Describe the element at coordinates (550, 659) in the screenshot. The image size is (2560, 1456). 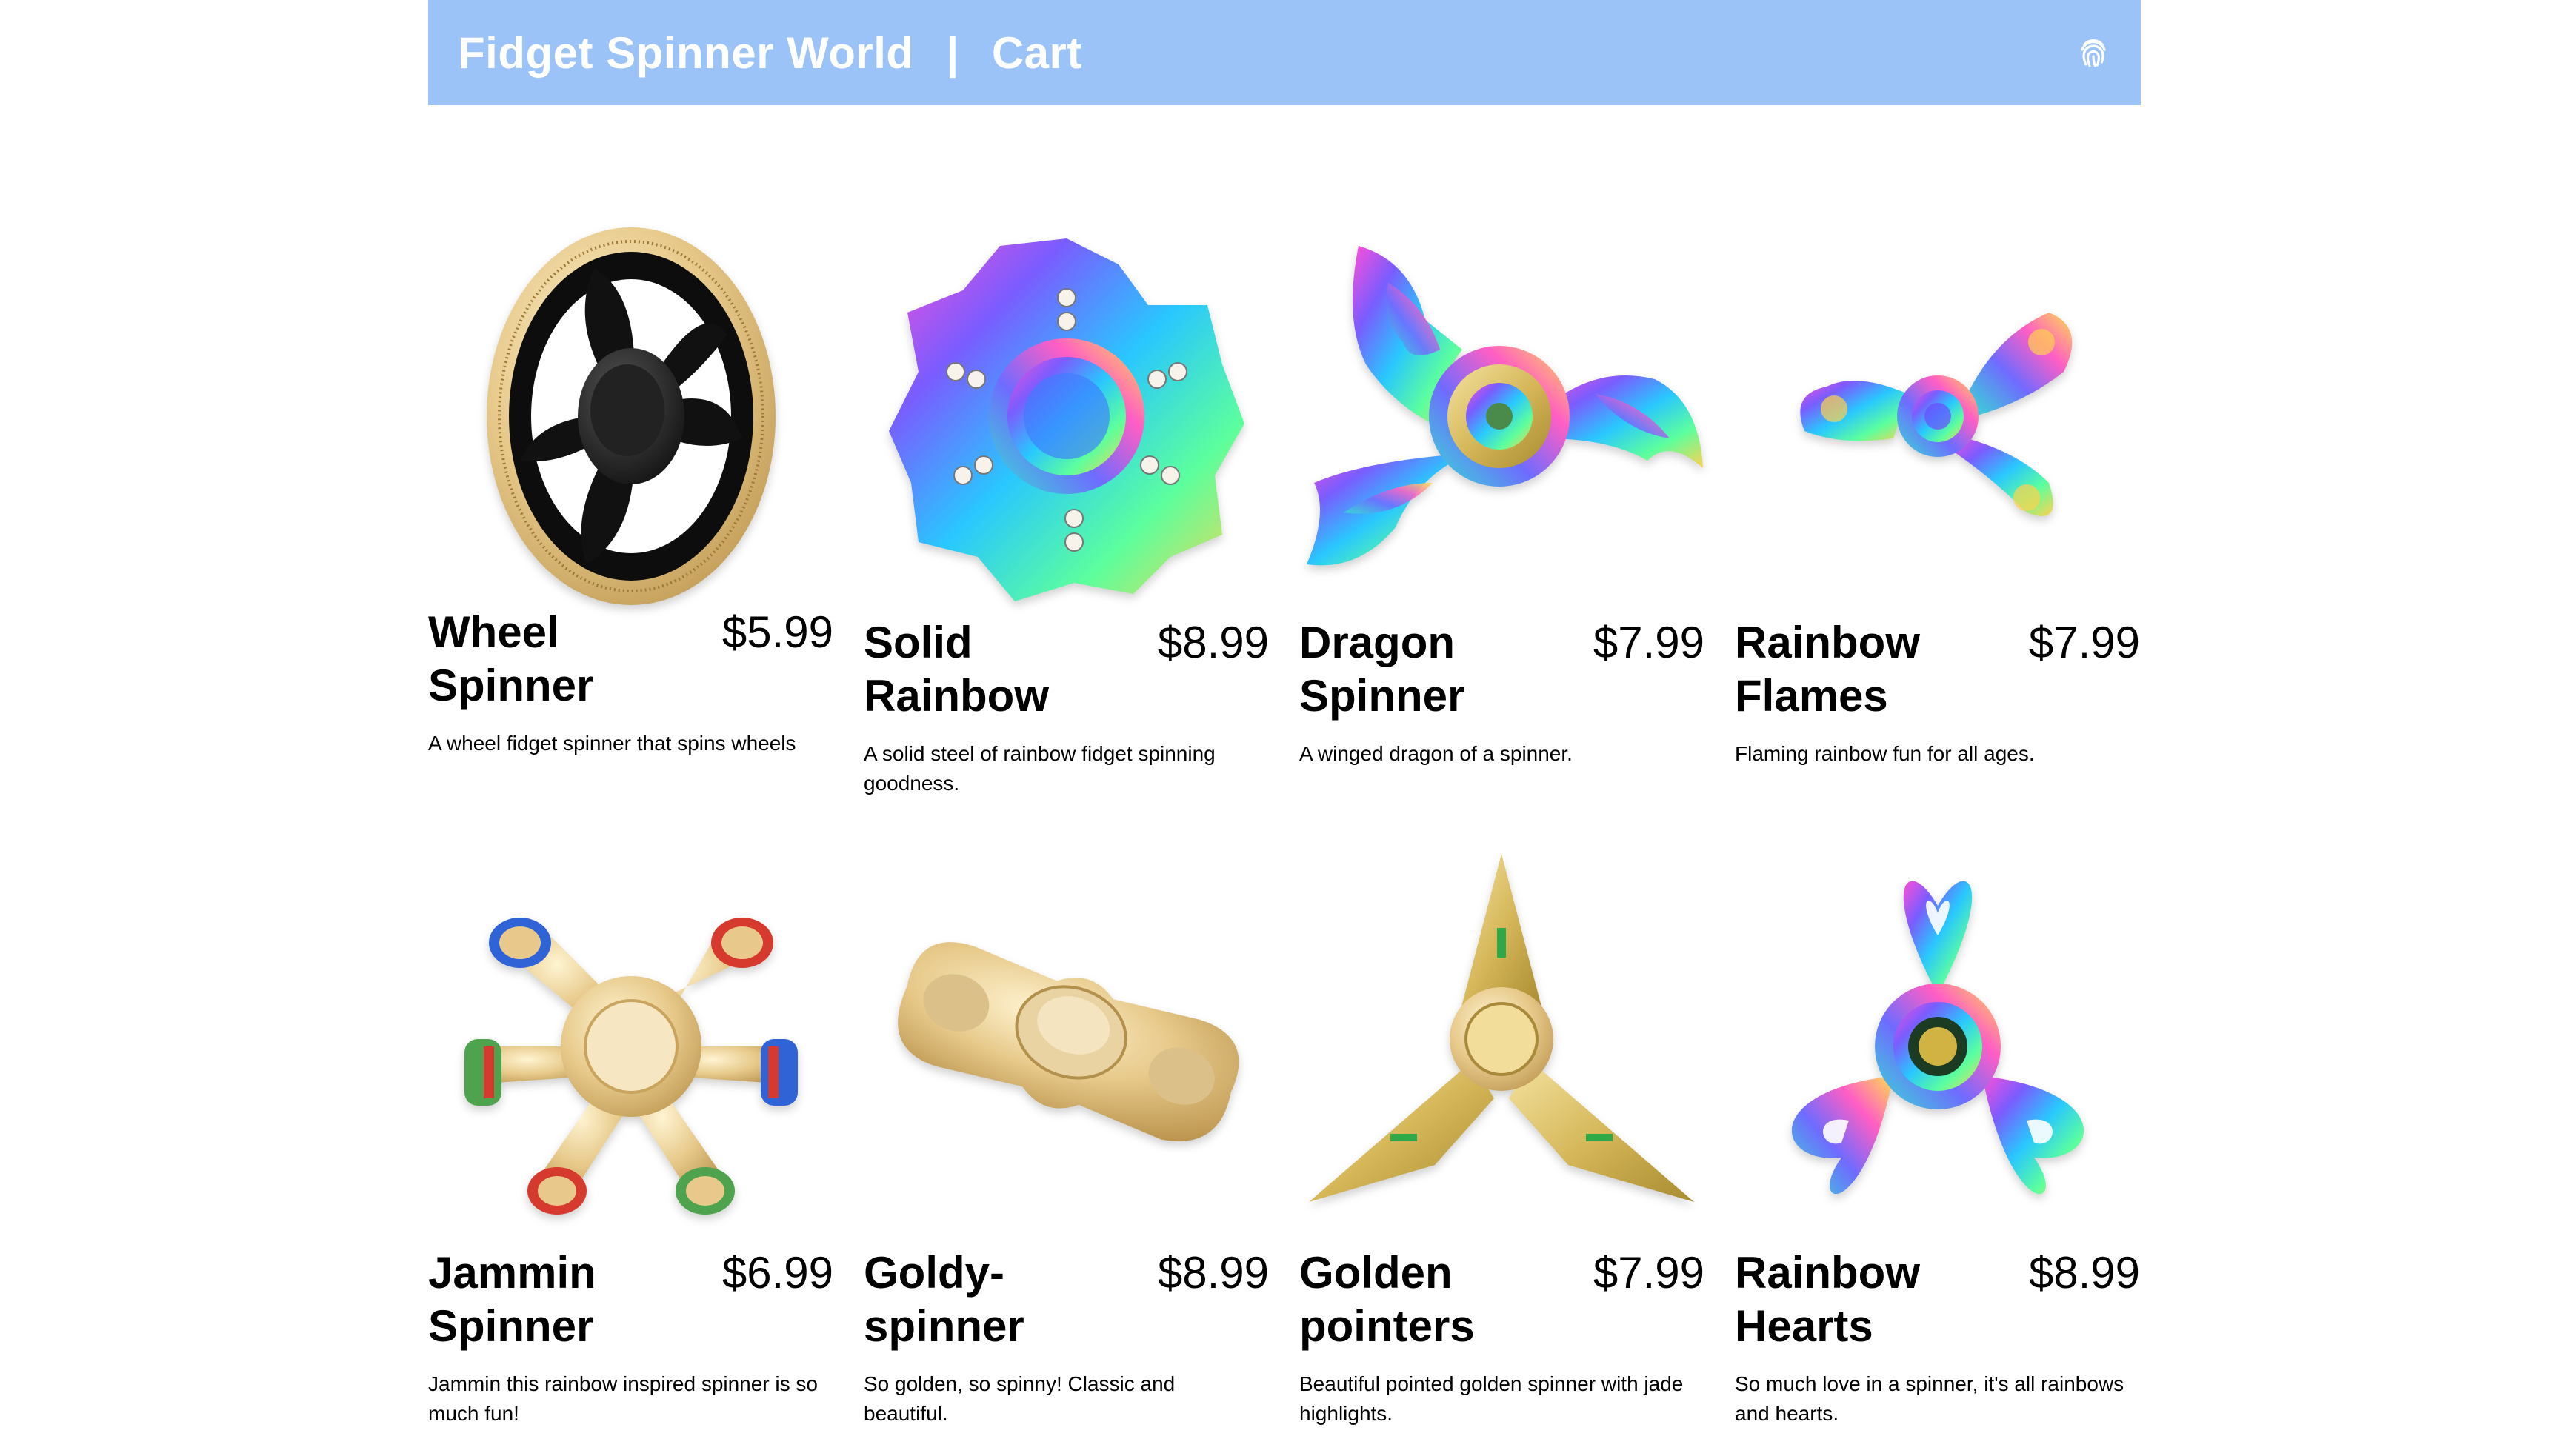
I see `product-name: Wheel Spinner` at that location.